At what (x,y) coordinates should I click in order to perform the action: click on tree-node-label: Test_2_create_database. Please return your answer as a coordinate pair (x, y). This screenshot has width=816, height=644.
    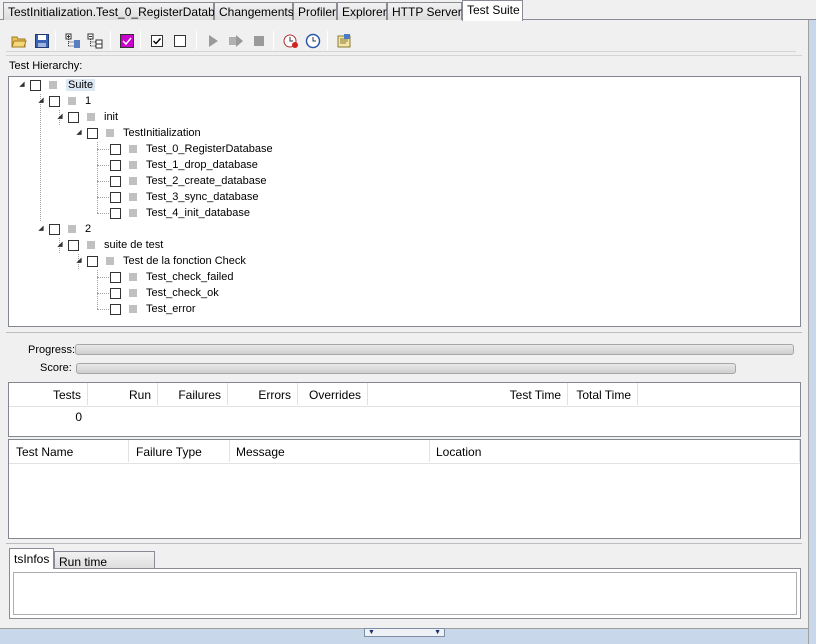
    Looking at the image, I should click on (206, 181).